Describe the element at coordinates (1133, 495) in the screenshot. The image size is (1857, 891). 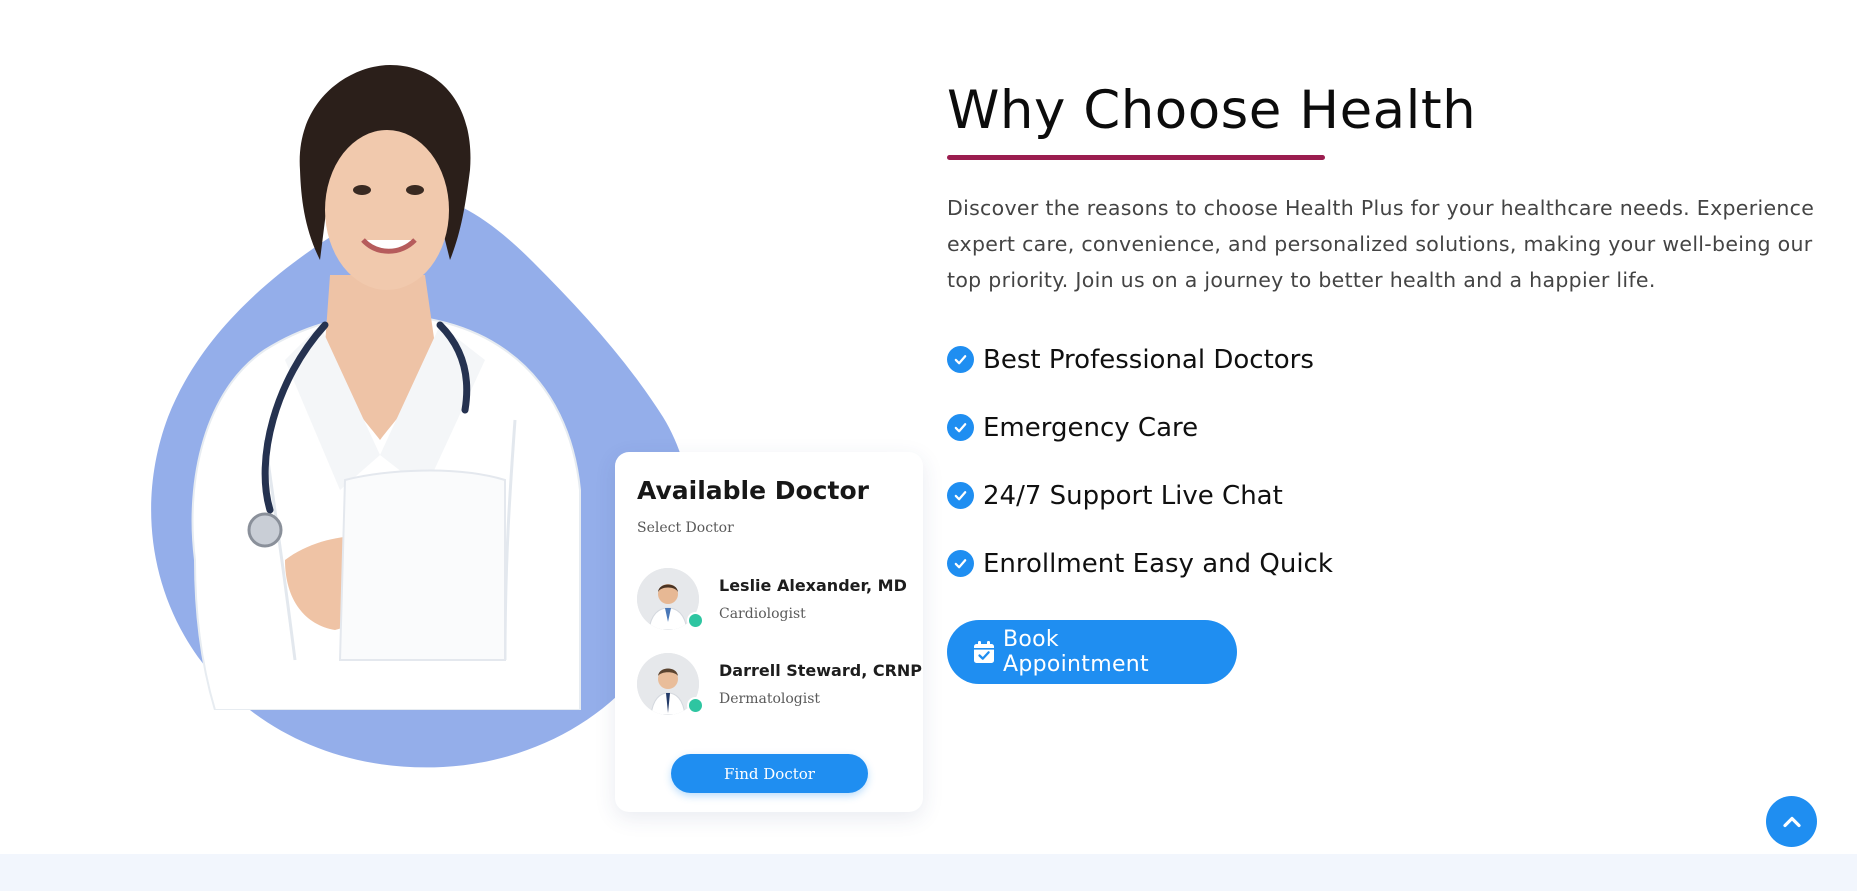
I see `feature-label: 24/7 Support Live Chat` at that location.